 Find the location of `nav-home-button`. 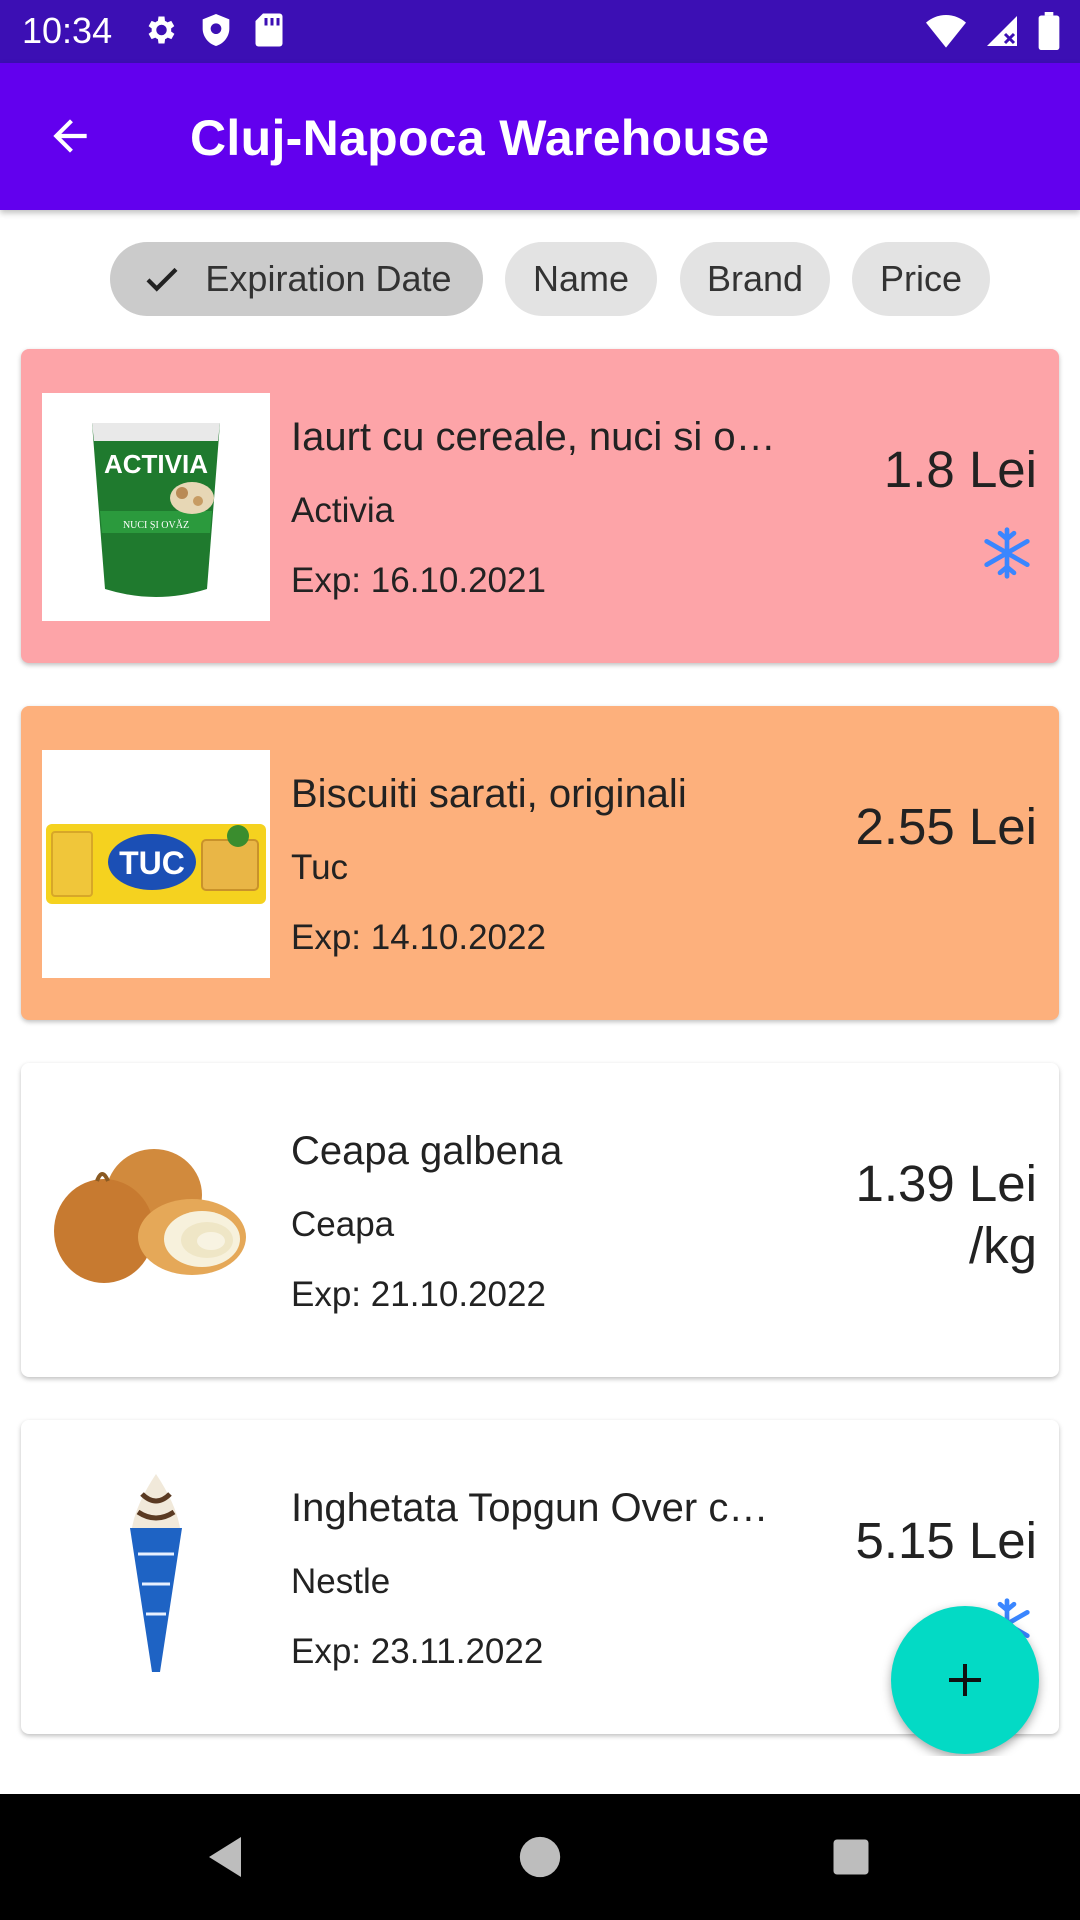

nav-home-button is located at coordinates (540, 1857).